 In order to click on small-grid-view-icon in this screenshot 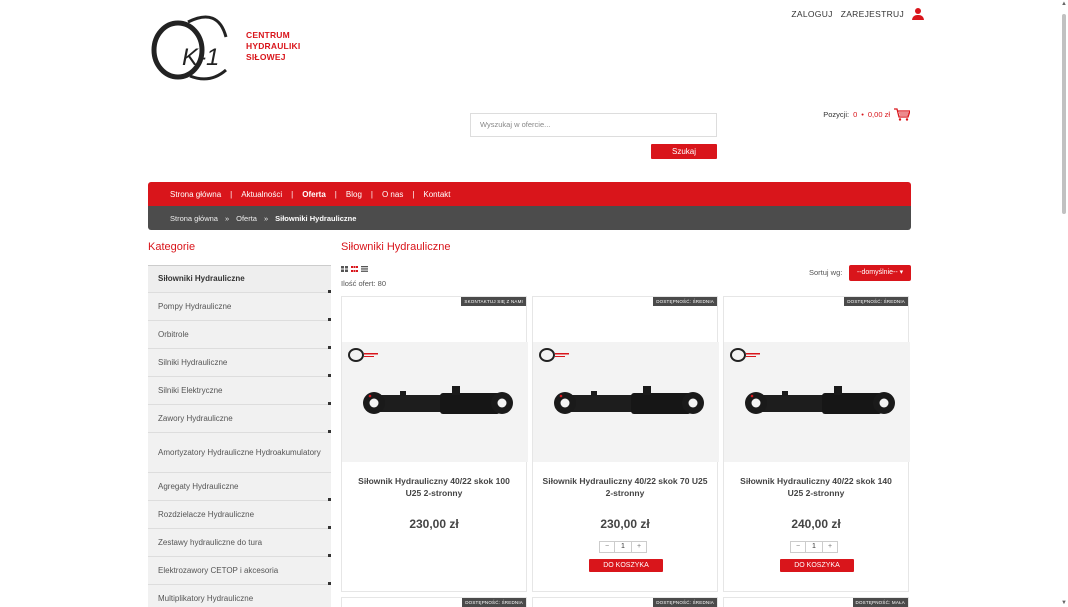, I will do `click(354, 269)`.